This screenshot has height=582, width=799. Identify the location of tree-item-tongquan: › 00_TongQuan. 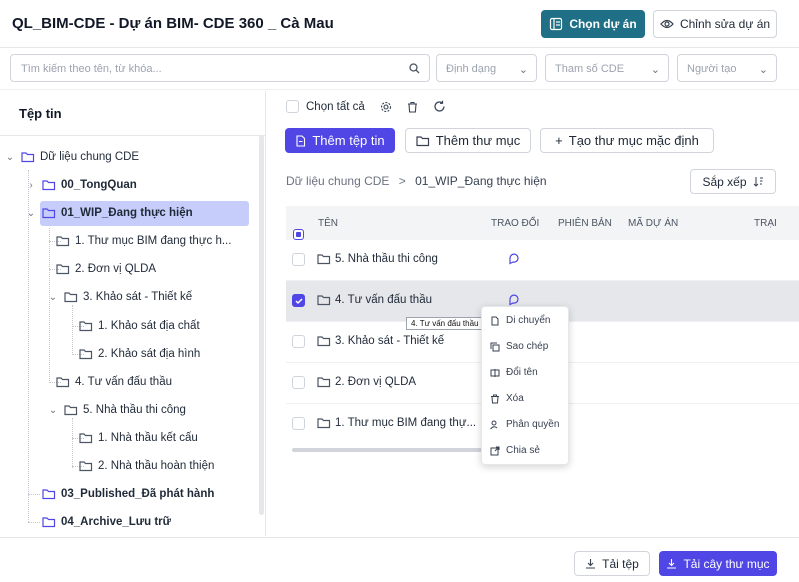
(80, 185).